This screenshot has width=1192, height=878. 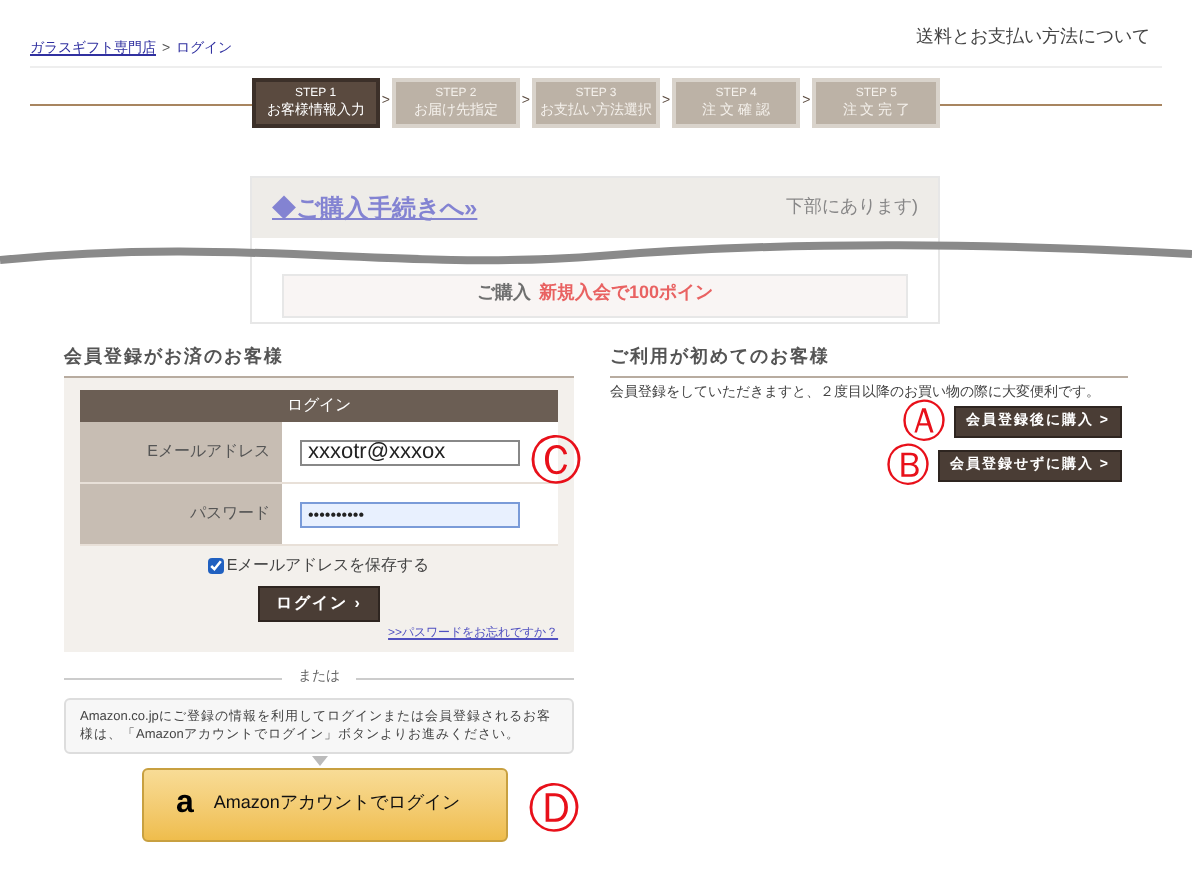 What do you see at coordinates (319, 604) in the screenshot?
I see `login-button: ログイン ›` at bounding box center [319, 604].